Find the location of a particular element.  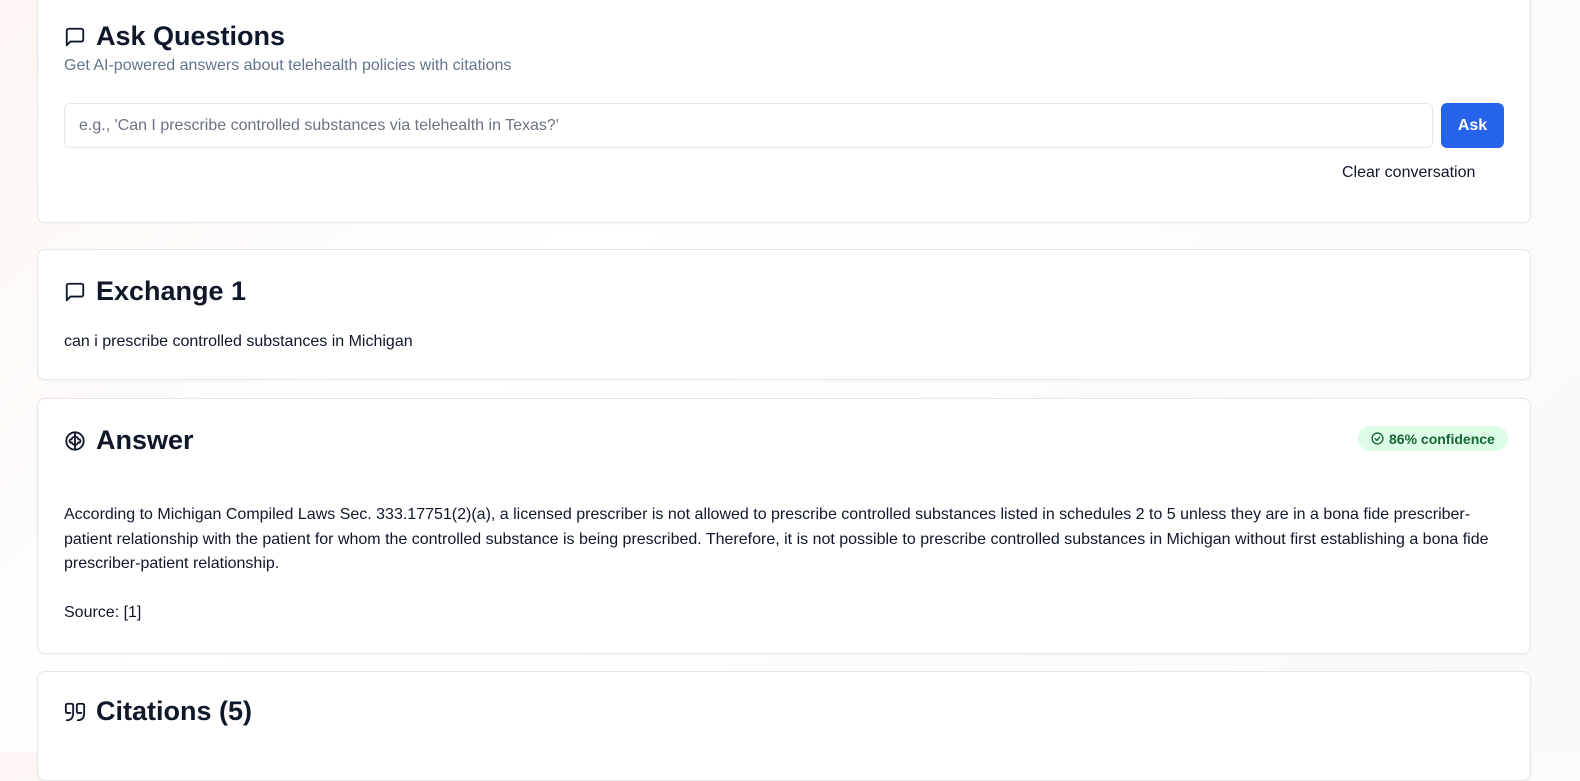

ask-questions-header: Ask Questions is located at coordinates (174, 36).